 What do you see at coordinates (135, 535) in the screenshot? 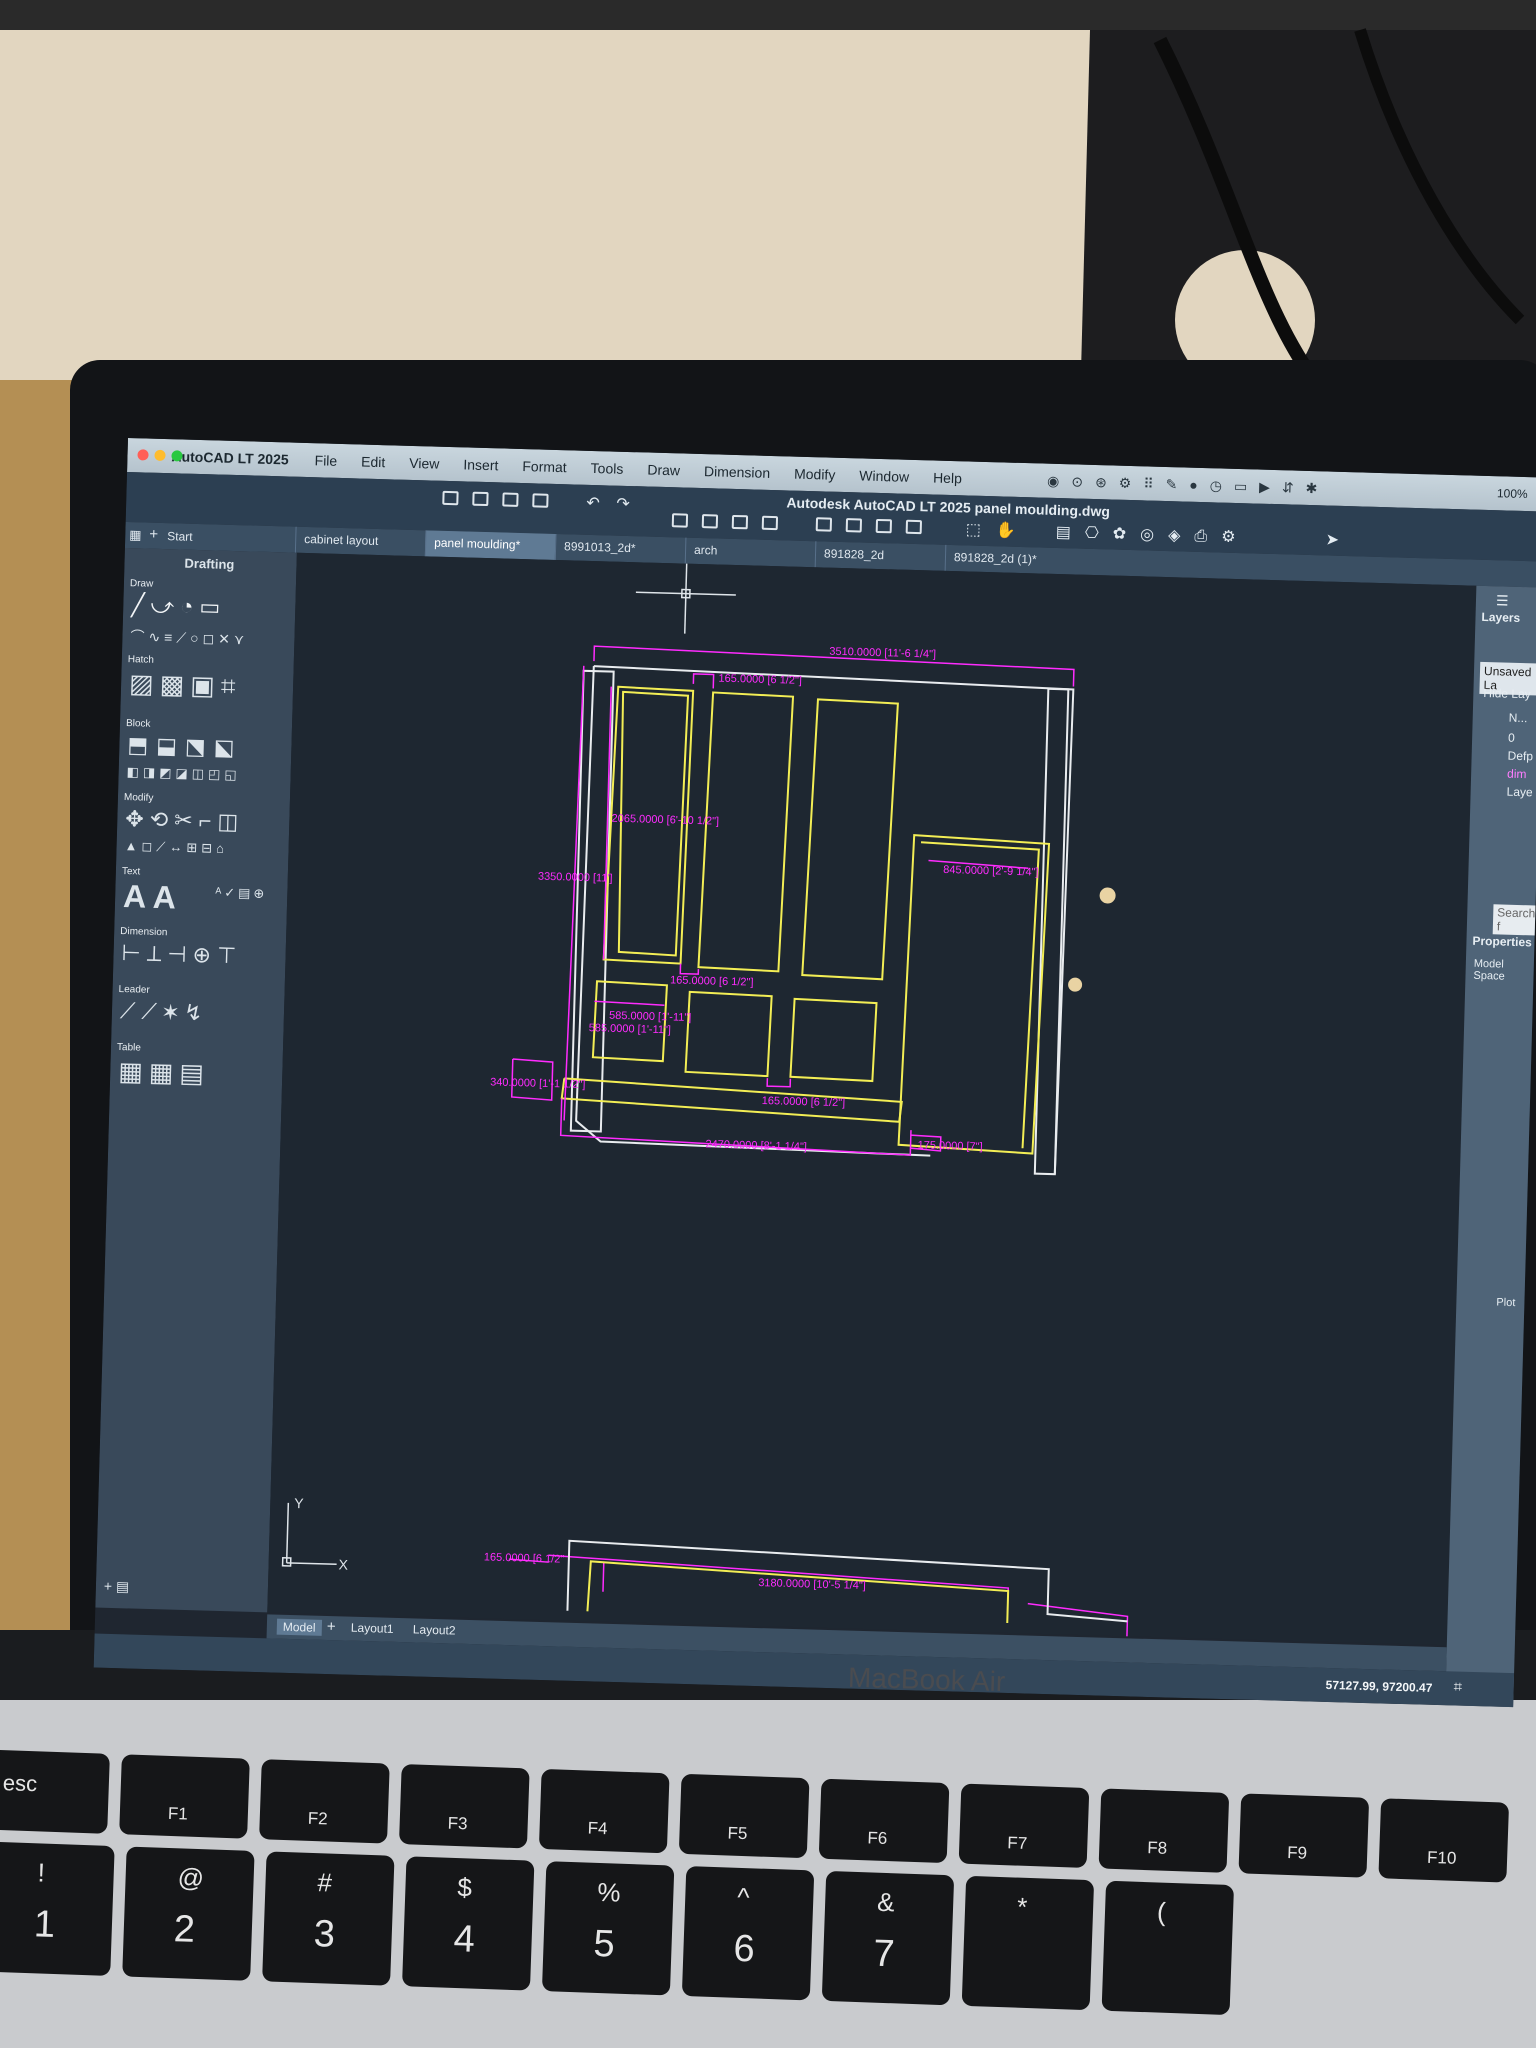
I see `grid-menu-icon: ▦` at bounding box center [135, 535].